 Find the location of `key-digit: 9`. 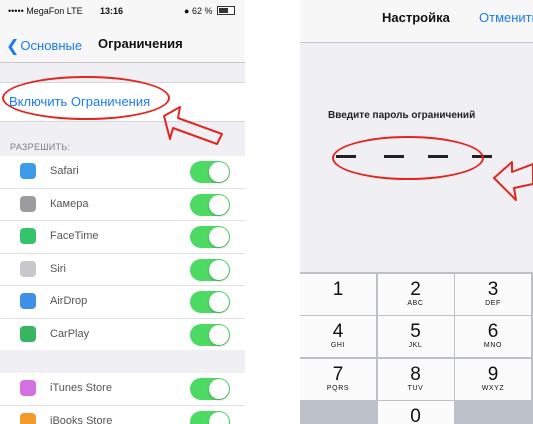

key-digit: 9 is located at coordinates (493, 374).